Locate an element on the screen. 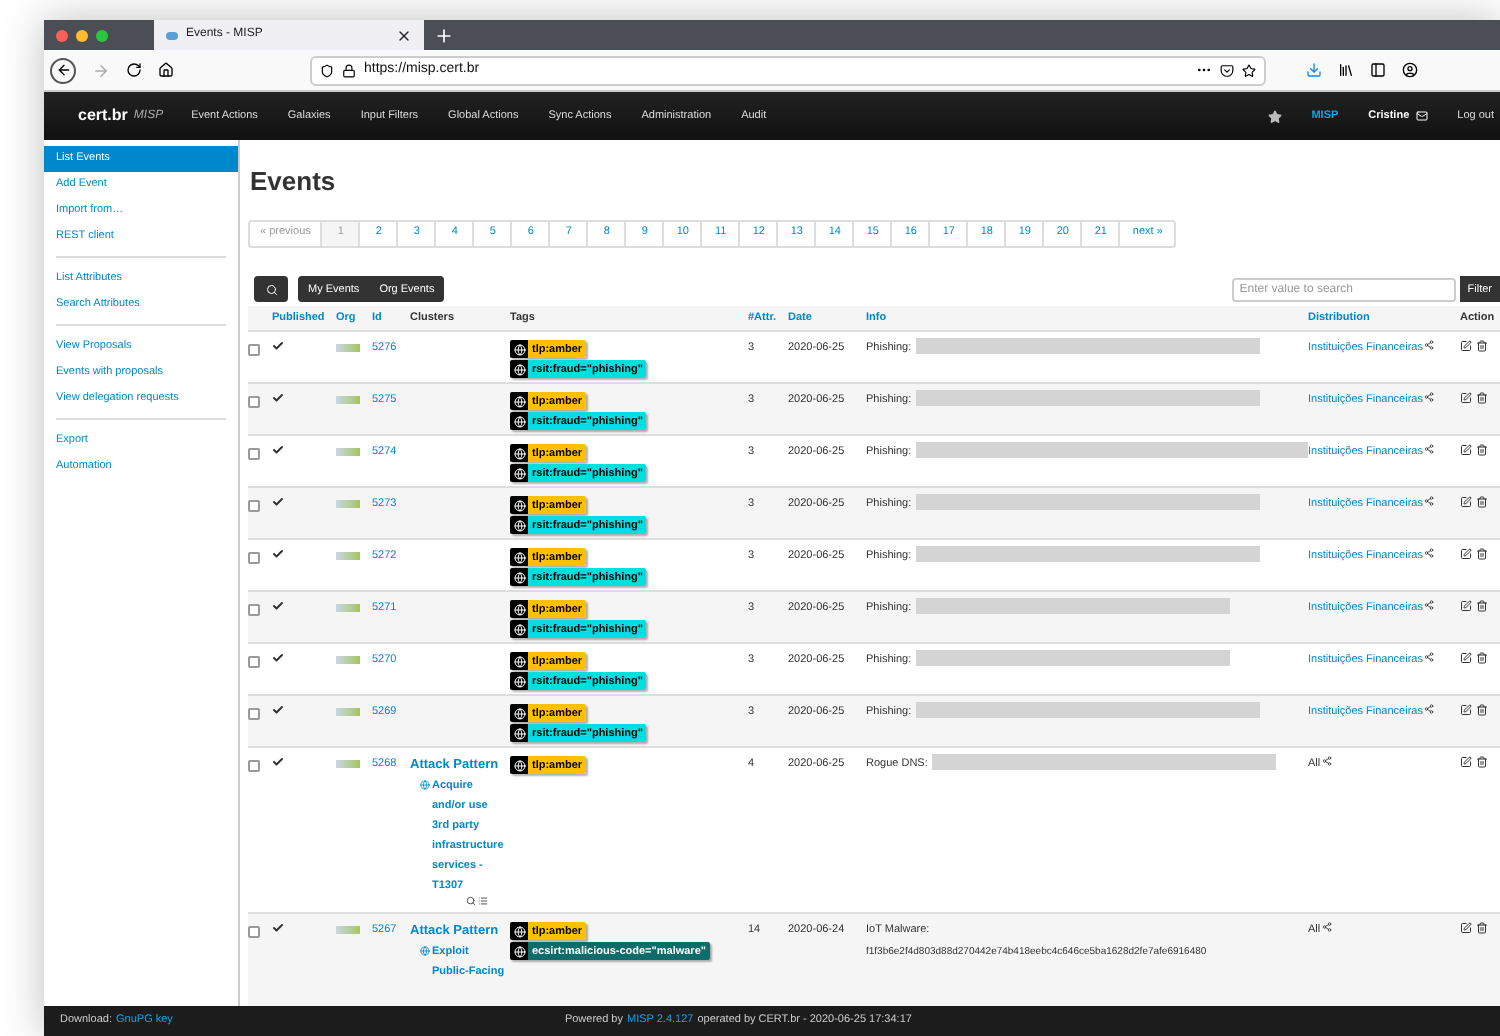 The image size is (1500, 1036). account-icon is located at coordinates (1410, 70).